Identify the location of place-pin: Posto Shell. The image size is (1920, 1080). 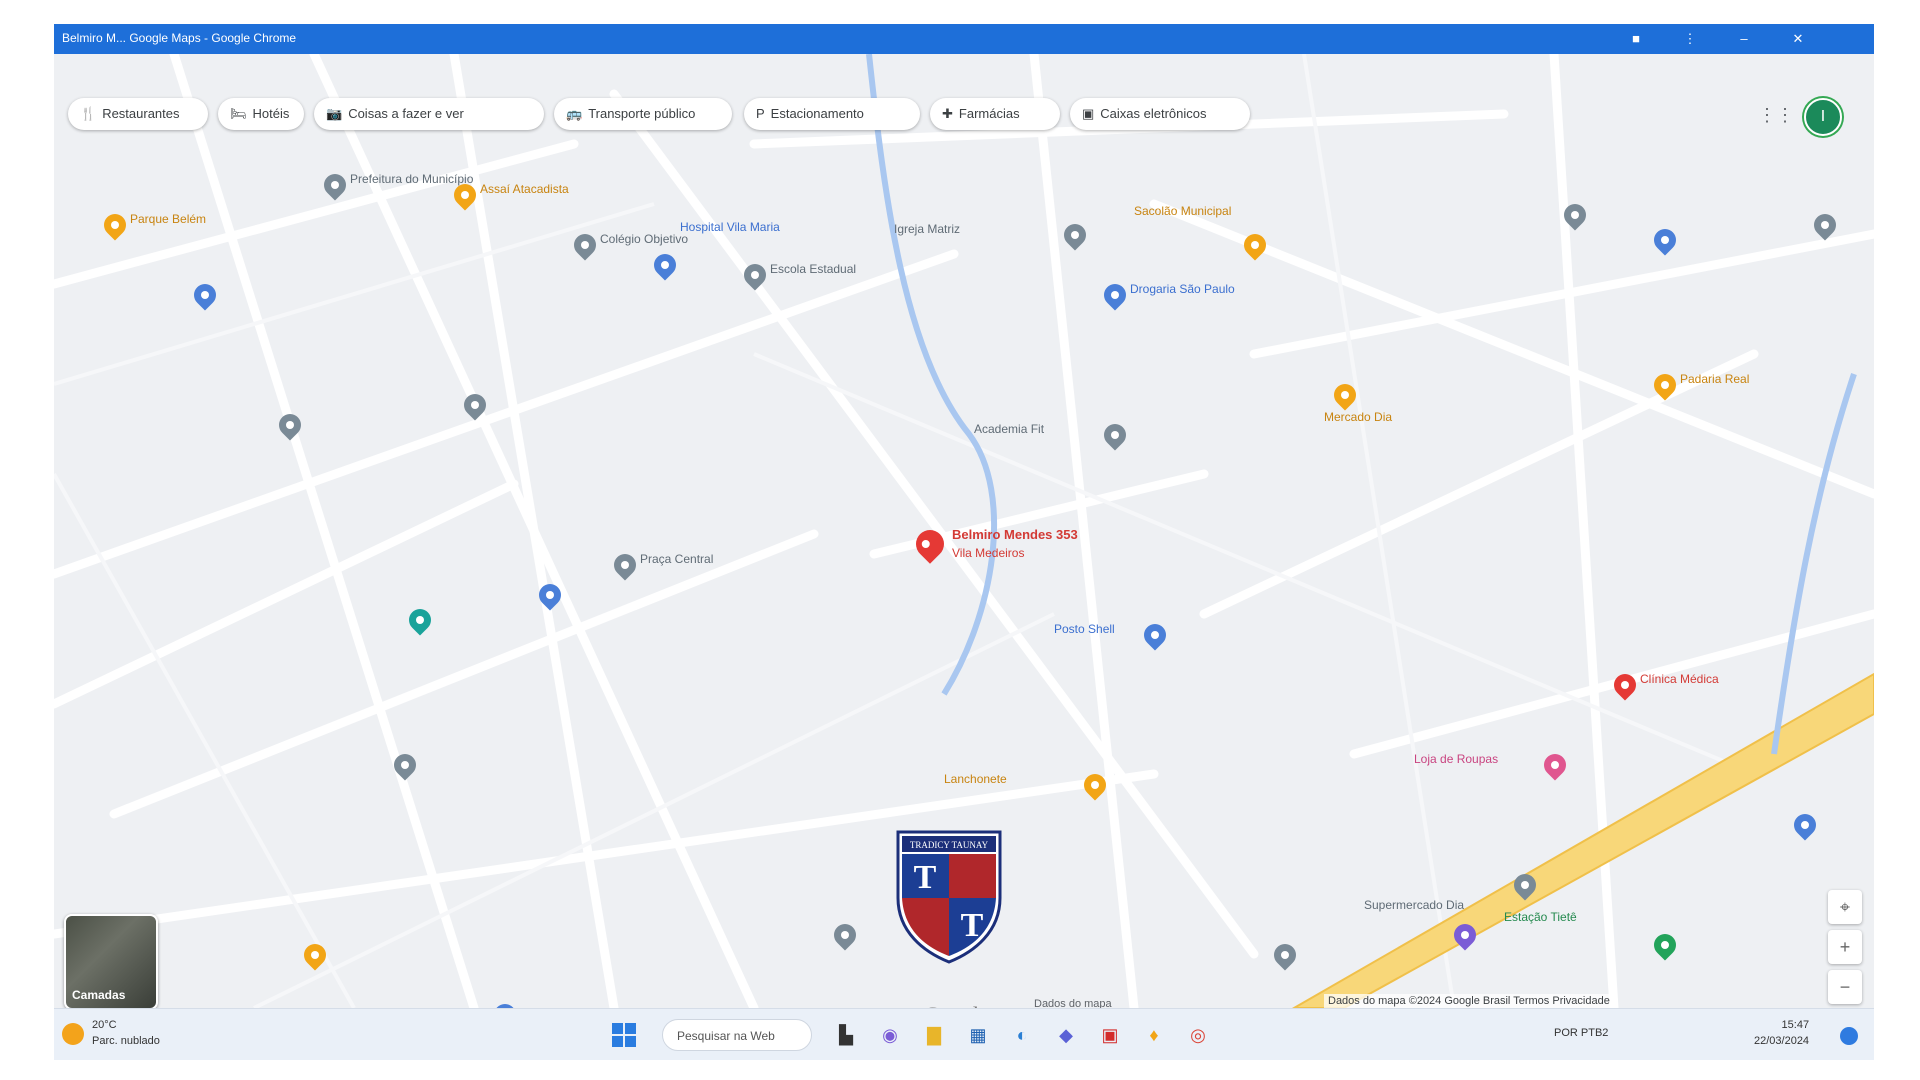
(1112, 635).